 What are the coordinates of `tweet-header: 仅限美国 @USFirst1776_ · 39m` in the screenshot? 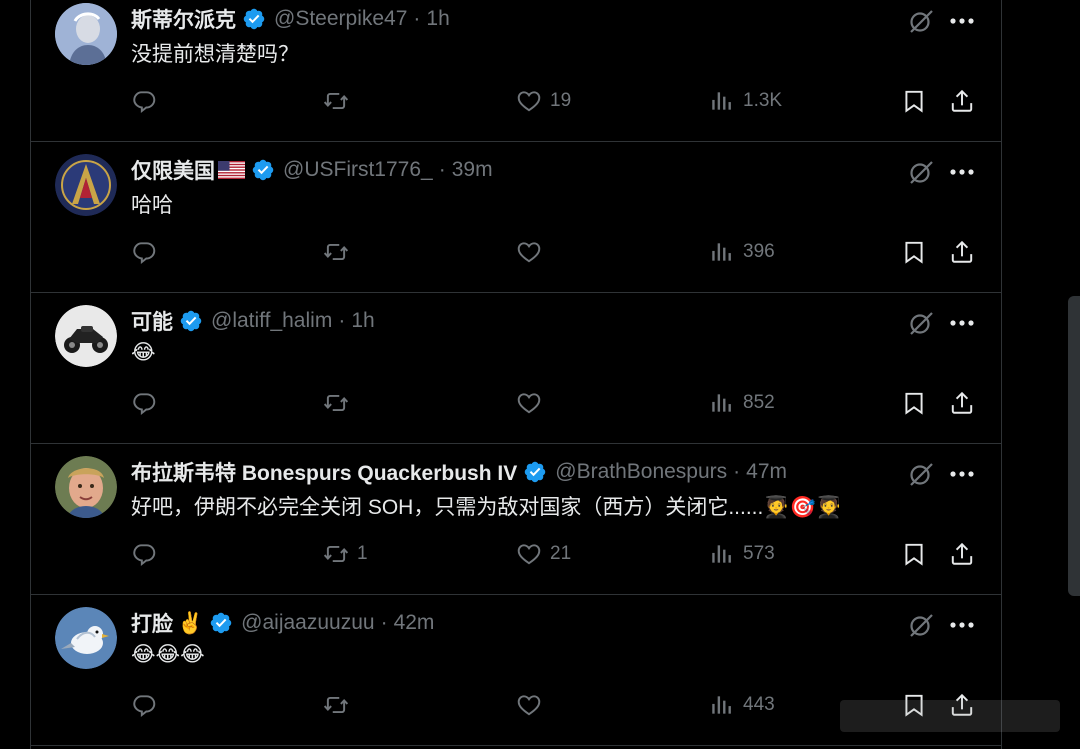 It's located at (312, 170).